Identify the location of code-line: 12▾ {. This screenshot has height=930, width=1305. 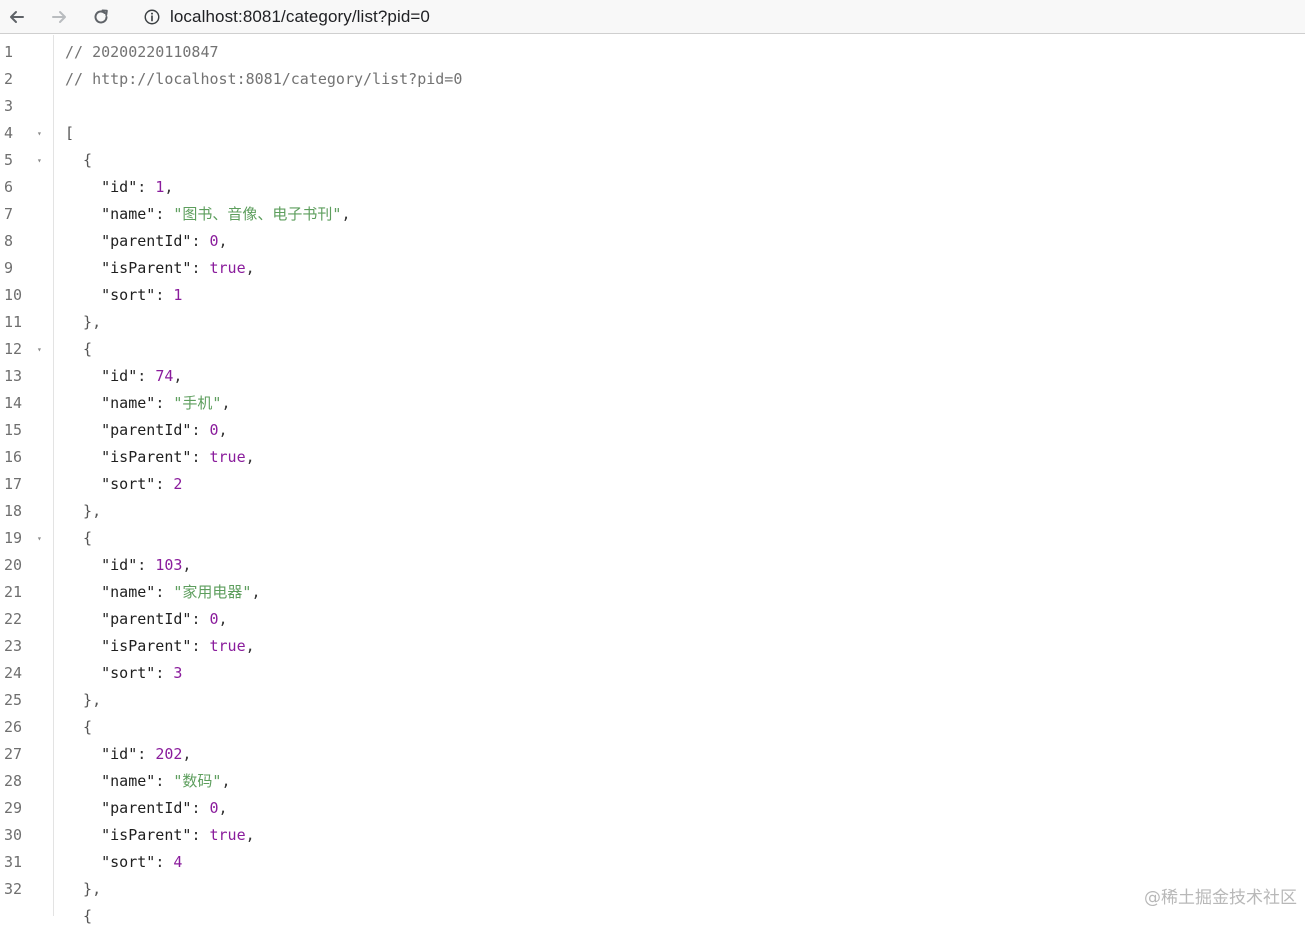
(652, 349).